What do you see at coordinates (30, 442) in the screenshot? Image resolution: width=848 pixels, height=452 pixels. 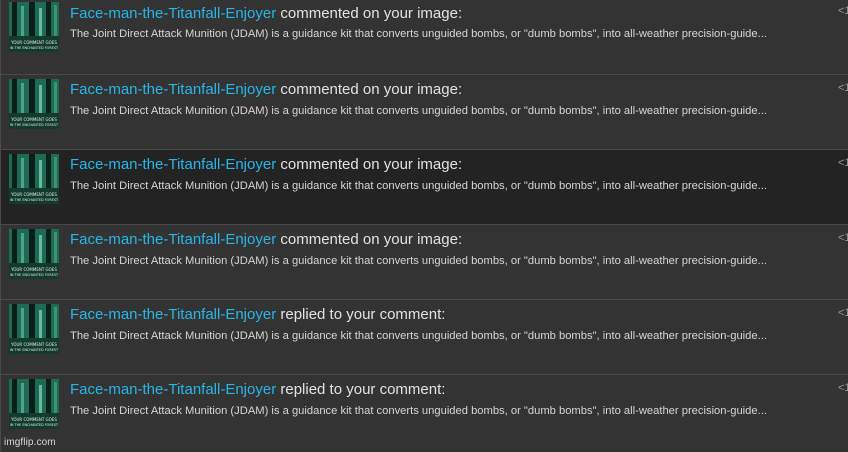 I see `imgflip-watermark: imgflip.com` at bounding box center [30, 442].